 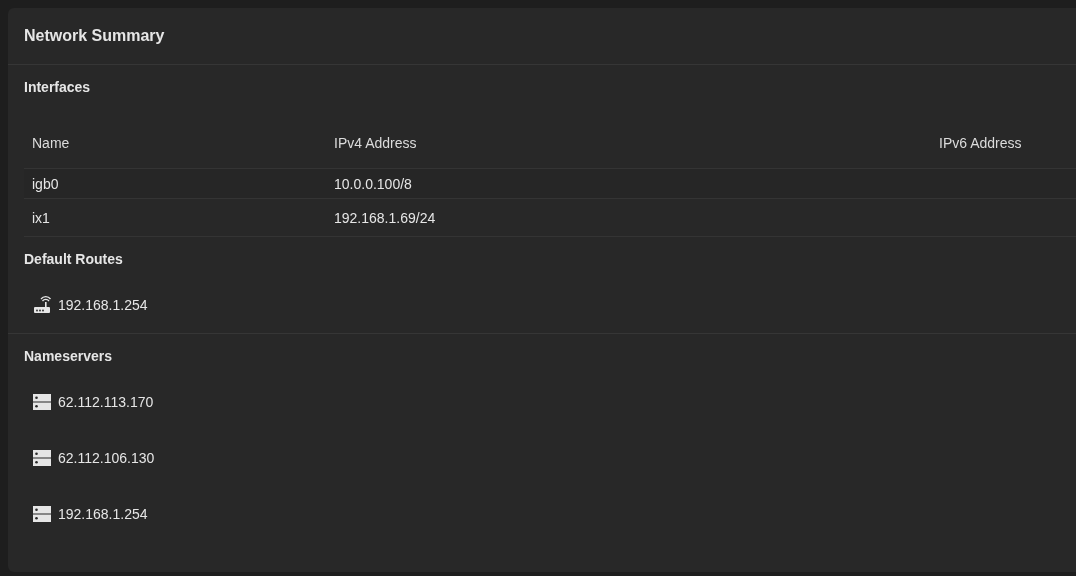 I want to click on address-text: 62.112.113.170, so click(x=106, y=402).